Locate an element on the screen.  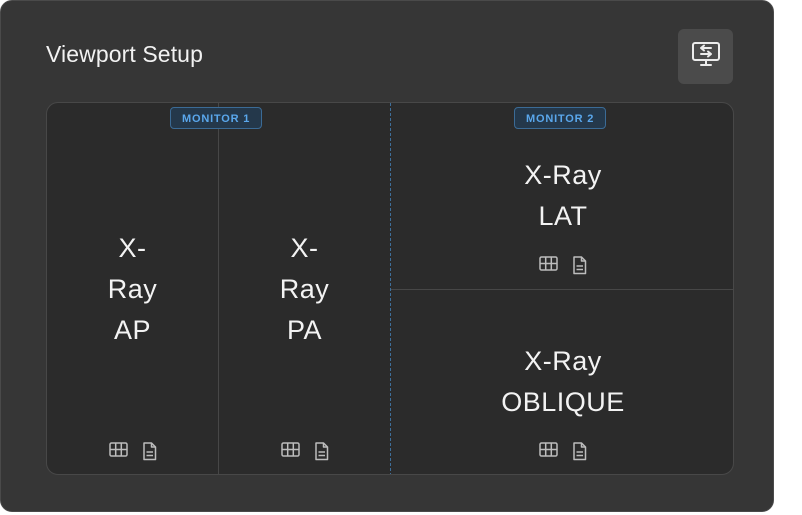
swap-monitors-button is located at coordinates (705, 56).